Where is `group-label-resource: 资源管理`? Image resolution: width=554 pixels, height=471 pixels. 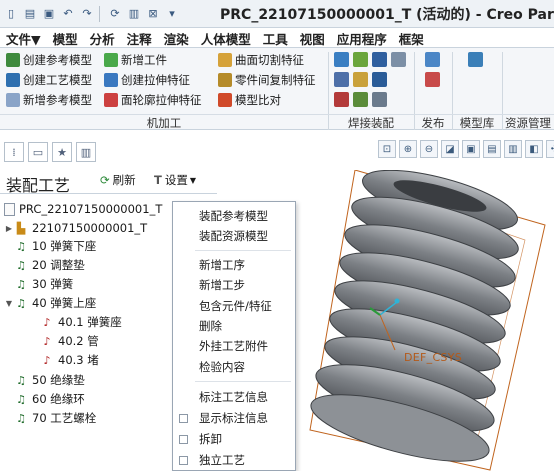
group-label-resource: 资源管理 is located at coordinates (528, 122).